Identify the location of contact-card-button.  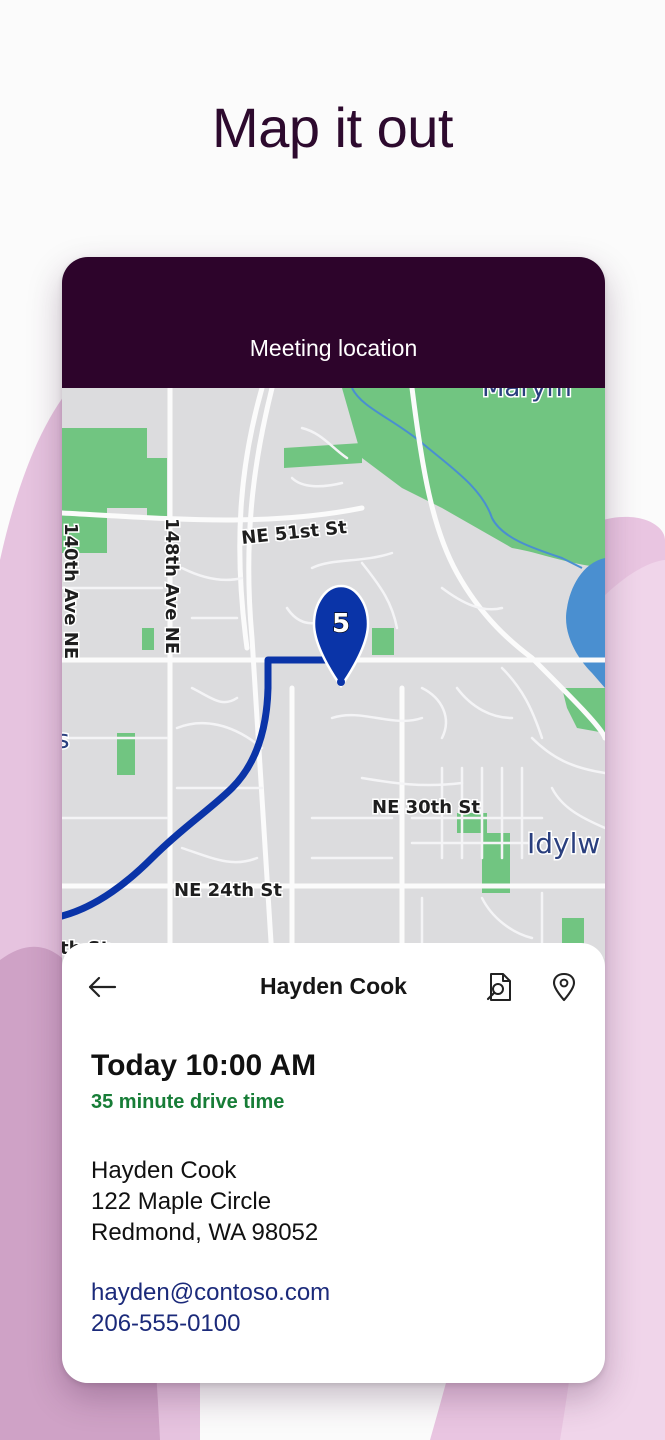
(500, 987).